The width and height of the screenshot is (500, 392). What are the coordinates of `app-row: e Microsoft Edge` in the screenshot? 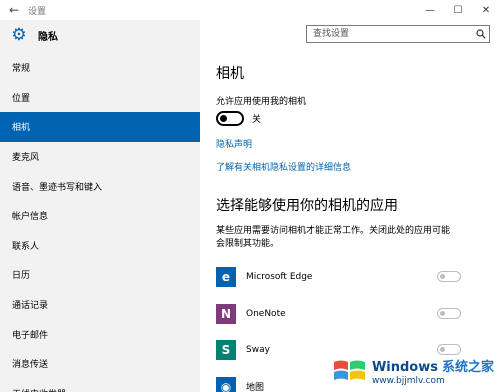 It's located at (353, 277).